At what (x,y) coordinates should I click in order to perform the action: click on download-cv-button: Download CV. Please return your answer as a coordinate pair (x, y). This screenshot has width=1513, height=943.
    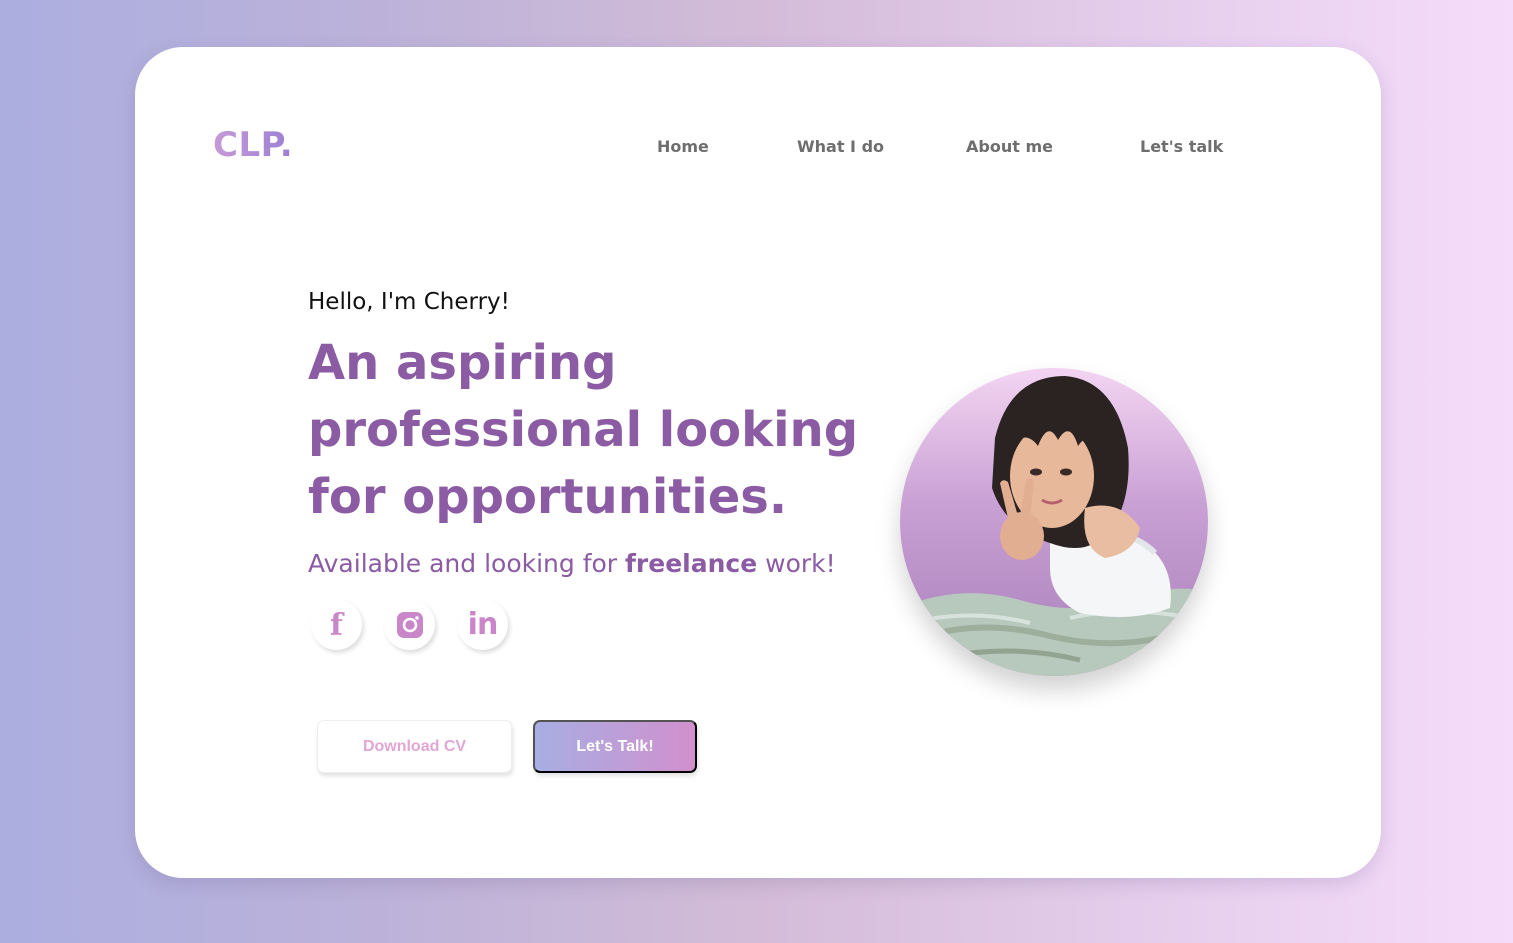
    Looking at the image, I should click on (414, 746).